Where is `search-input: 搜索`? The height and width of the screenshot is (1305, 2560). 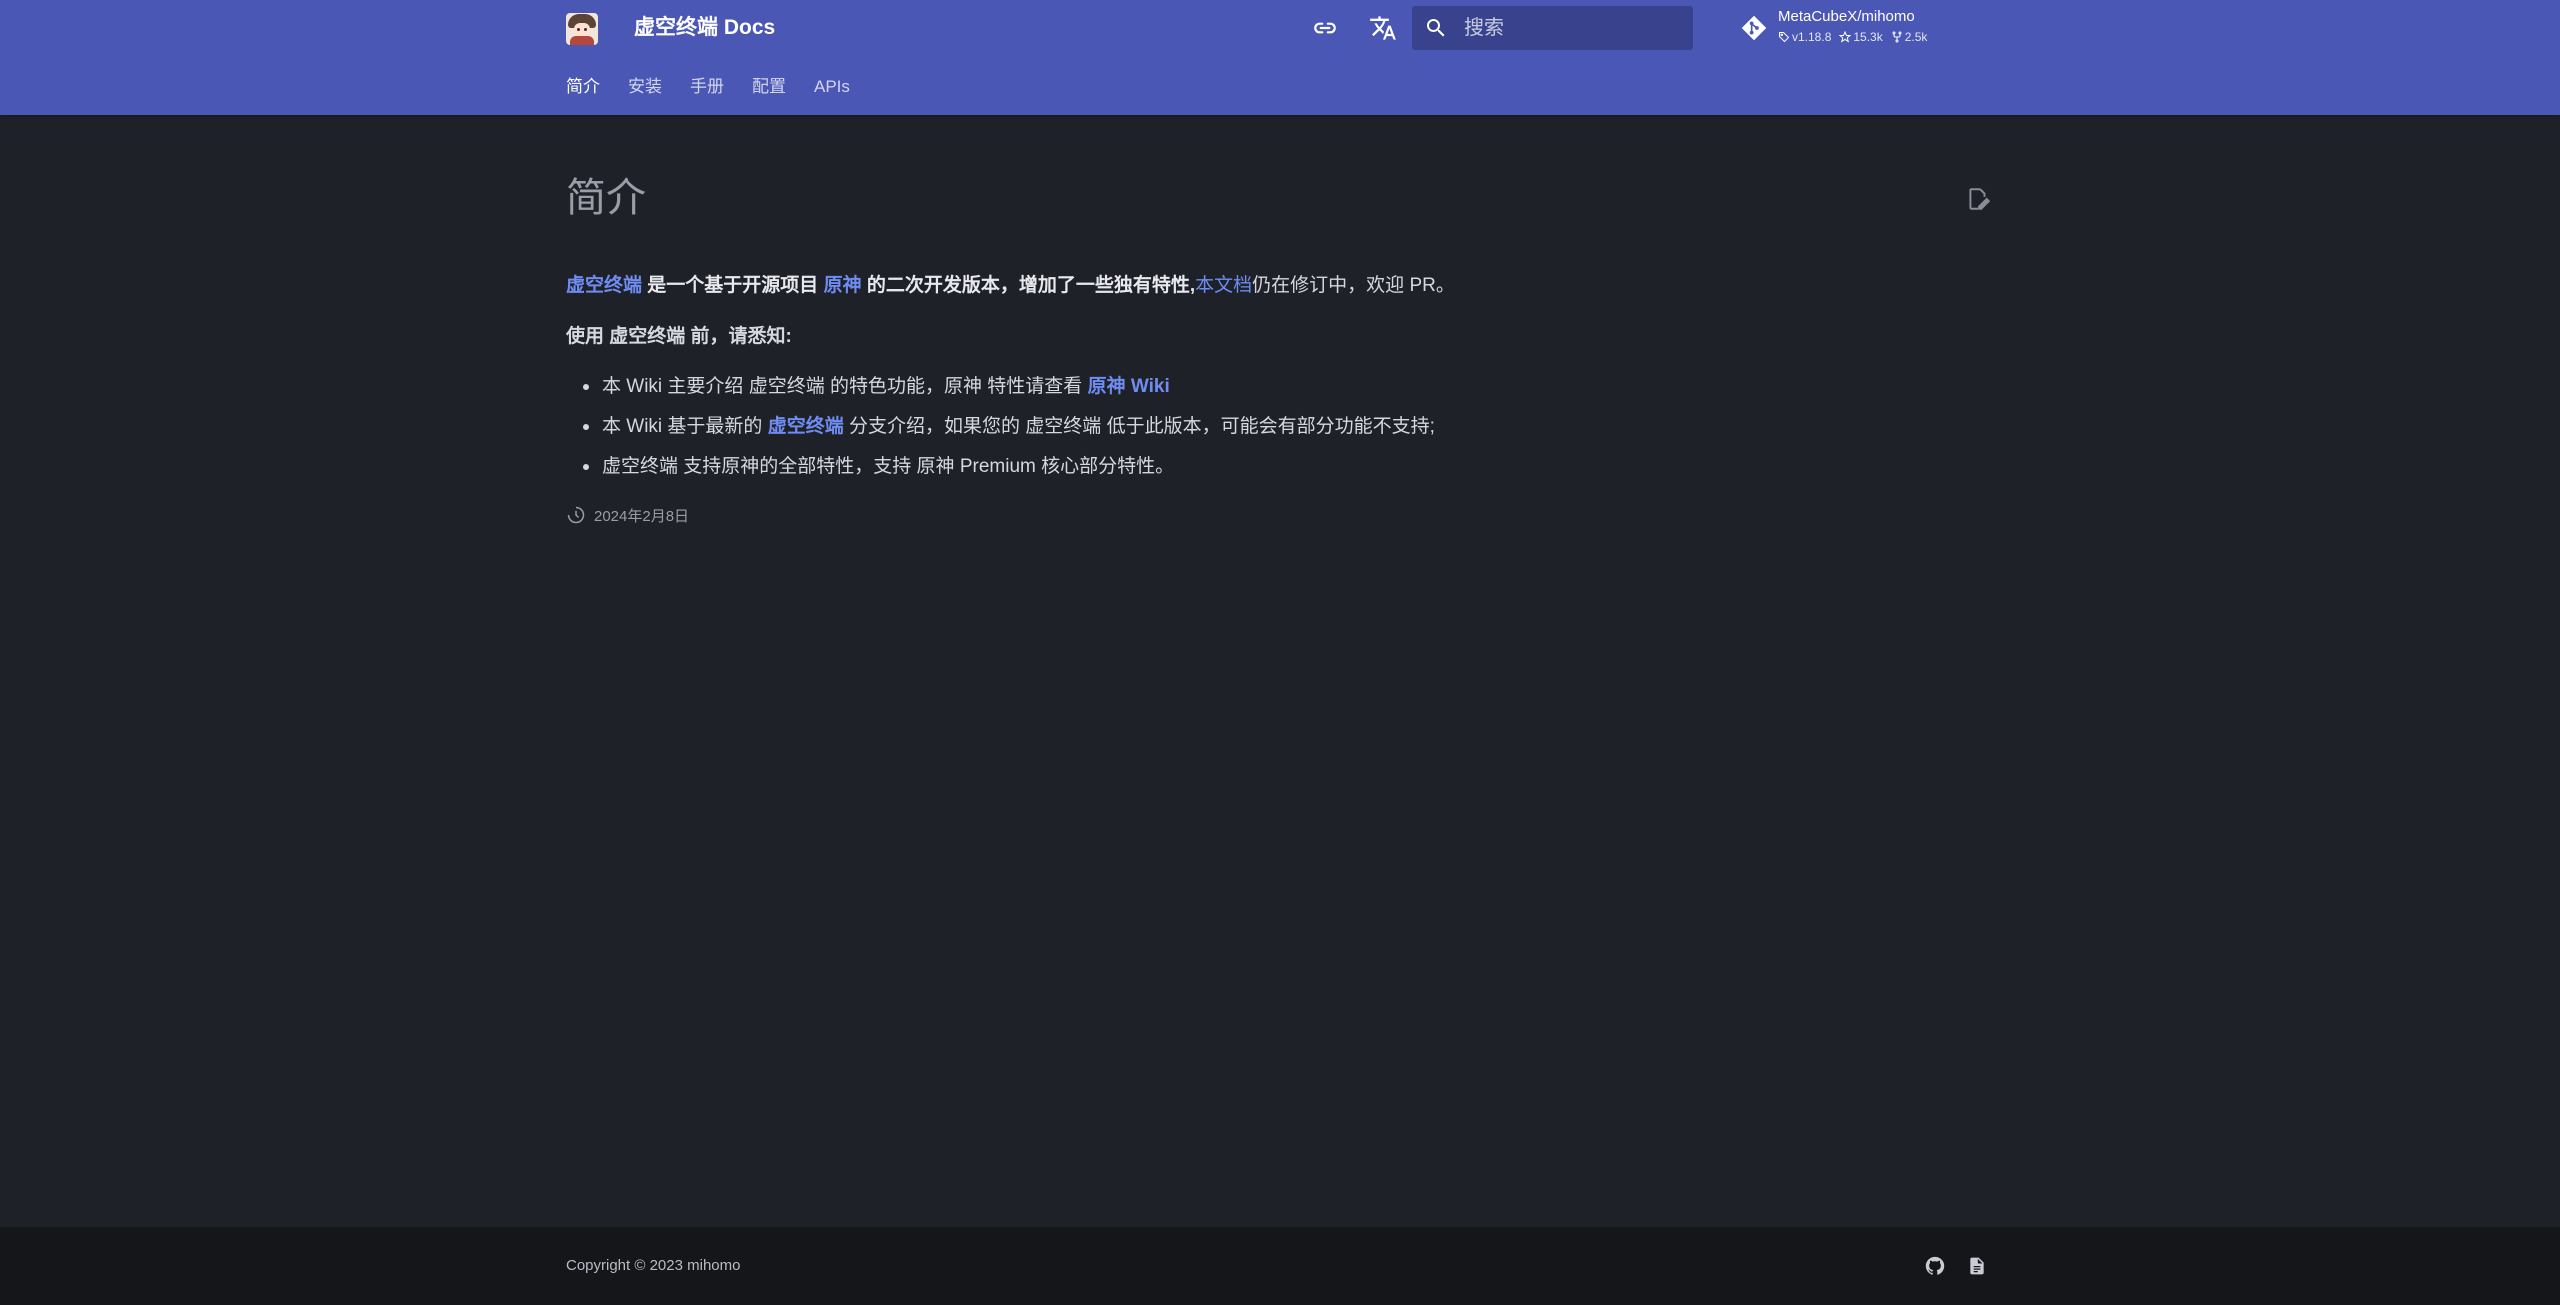
search-input: 搜索 is located at coordinates (1484, 28).